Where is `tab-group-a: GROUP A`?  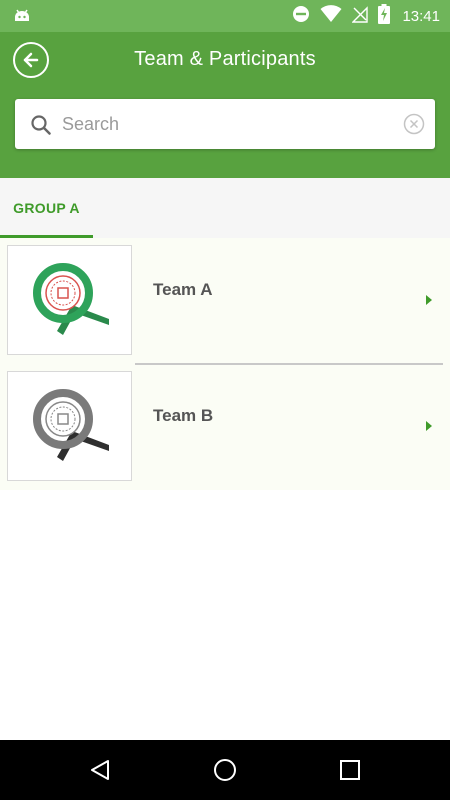 tab-group-a: GROUP A is located at coordinates (46, 208).